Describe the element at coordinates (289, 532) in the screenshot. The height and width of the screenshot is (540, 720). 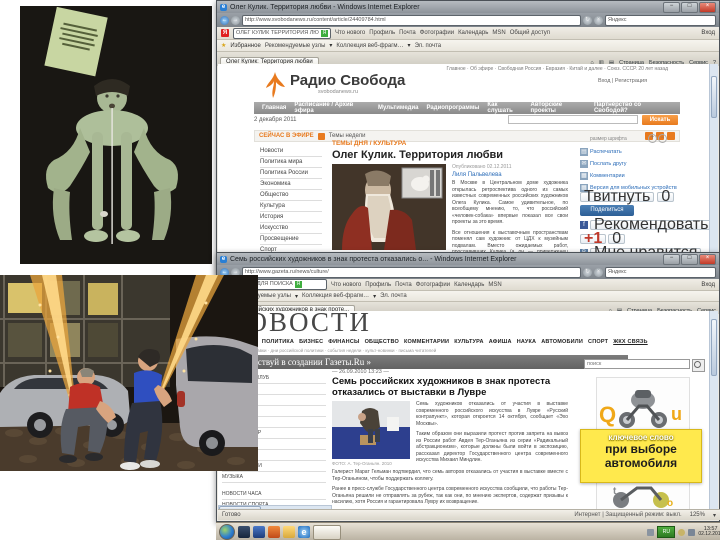
I see `folder-icon` at that location.